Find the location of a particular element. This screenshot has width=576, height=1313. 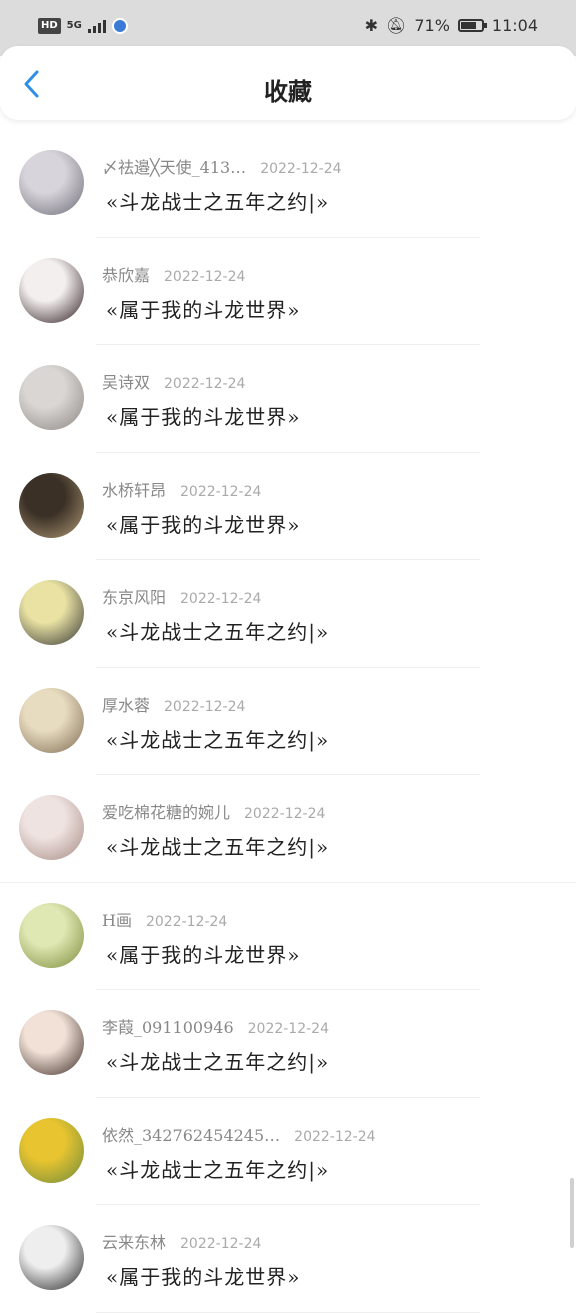

hd-badge: HD is located at coordinates (49, 26).